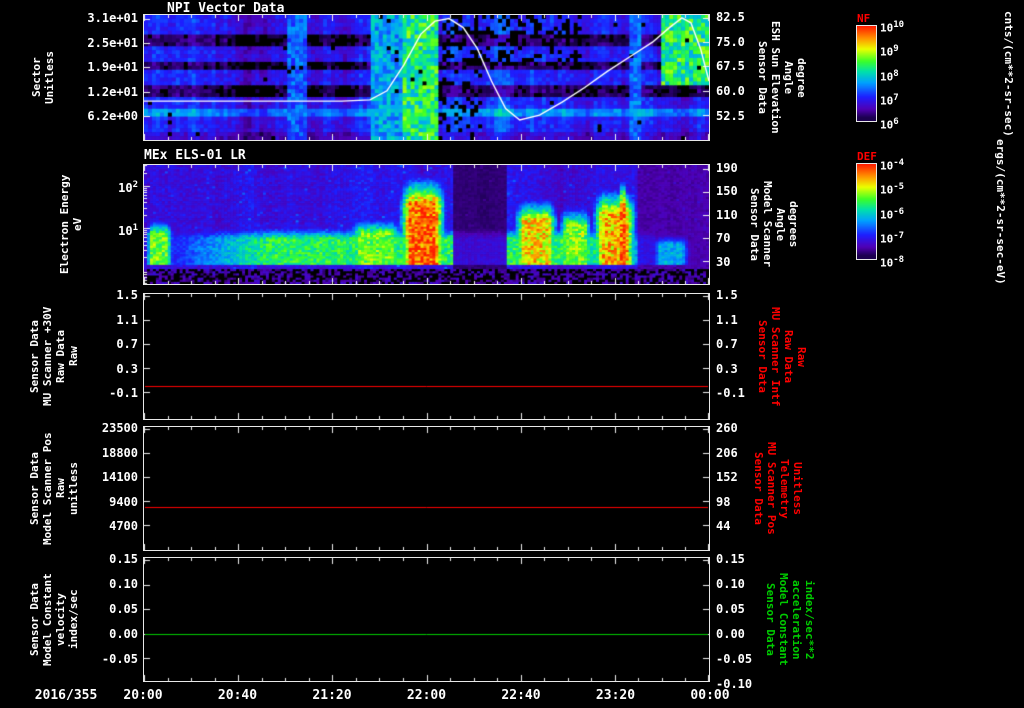  What do you see at coordinates (793, 224) in the screenshot?
I see `right-axis-title-line: degrees` at bounding box center [793, 224].